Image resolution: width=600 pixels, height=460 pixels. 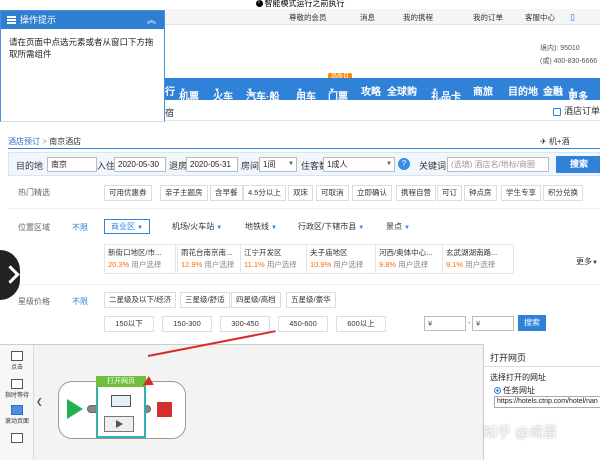 What do you see at coordinates (540, 17) in the screenshot?
I see `topbar-service: 客服中心` at bounding box center [540, 17].